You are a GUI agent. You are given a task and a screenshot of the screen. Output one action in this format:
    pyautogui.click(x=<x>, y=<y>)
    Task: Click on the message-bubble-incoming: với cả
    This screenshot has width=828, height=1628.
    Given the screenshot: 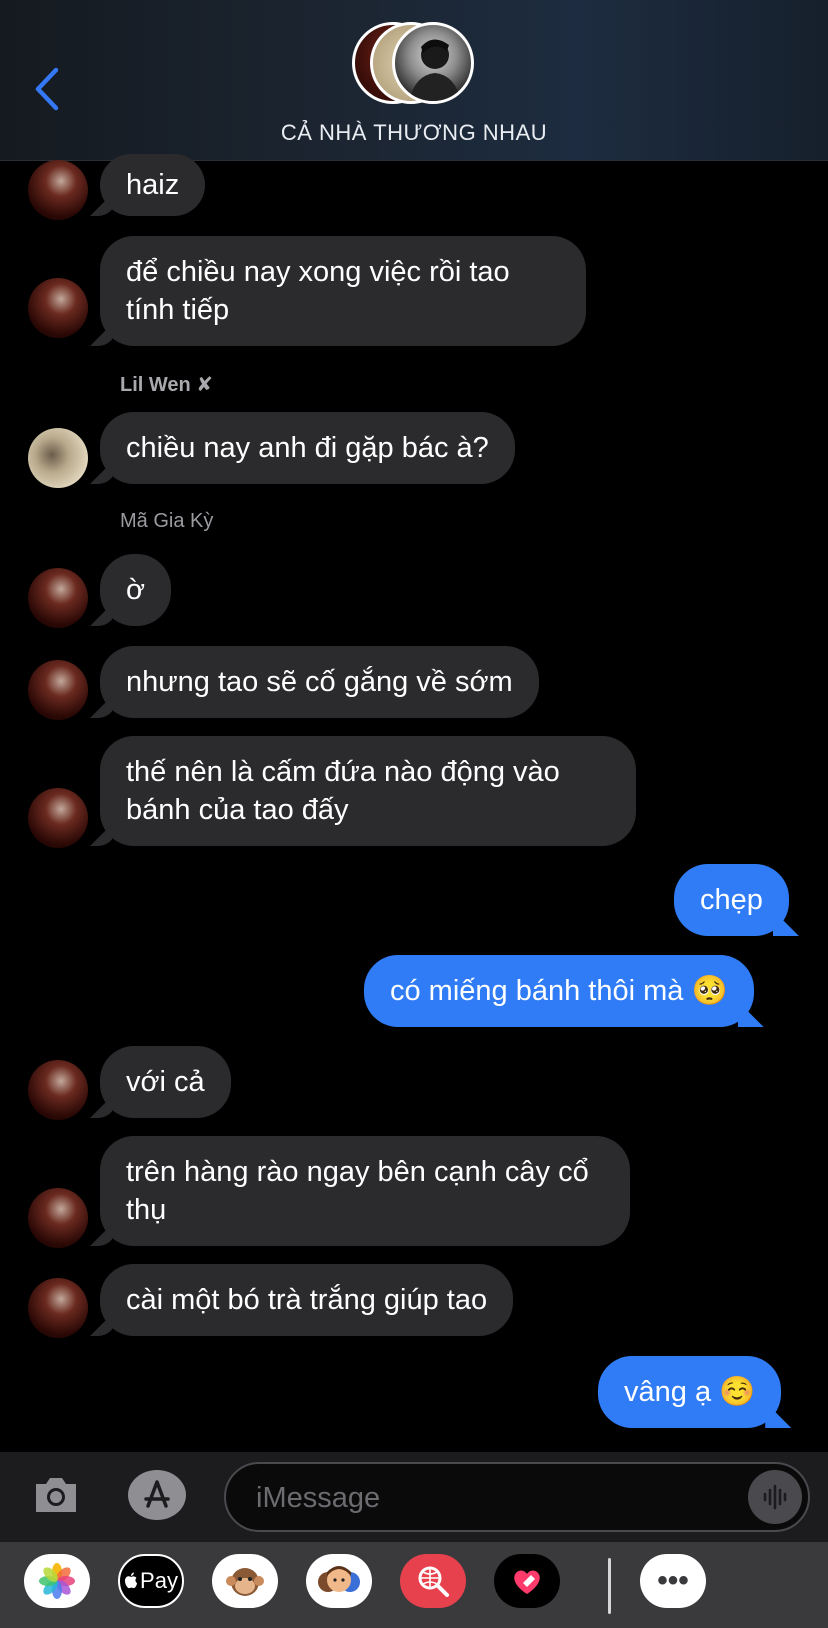 What is the action you would take?
    pyautogui.click(x=165, y=1082)
    